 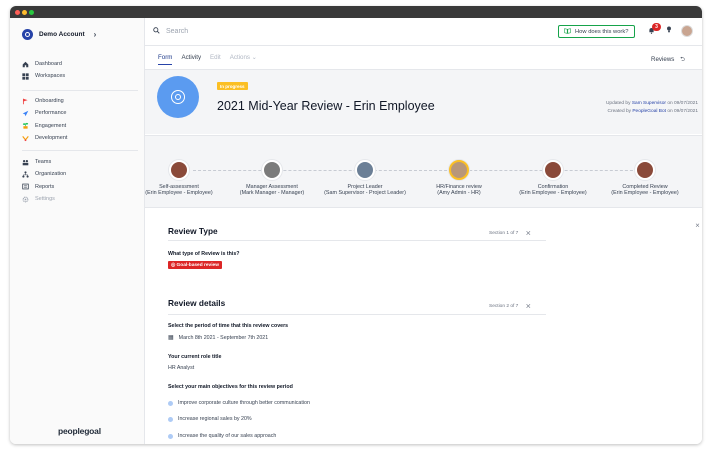 I want to click on chevron-down-icon: ⌄, so click(x=254, y=57).